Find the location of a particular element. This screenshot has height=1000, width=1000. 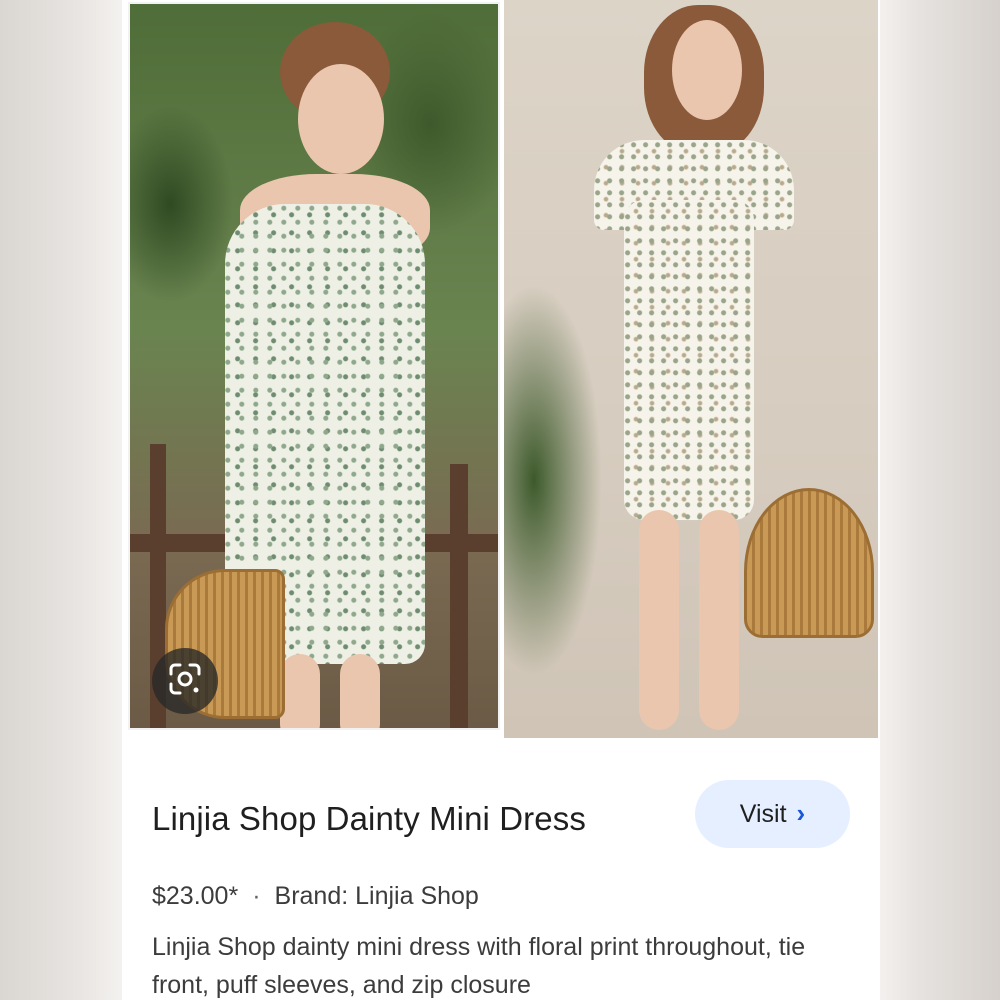

google-lens-icon is located at coordinates (185, 681).